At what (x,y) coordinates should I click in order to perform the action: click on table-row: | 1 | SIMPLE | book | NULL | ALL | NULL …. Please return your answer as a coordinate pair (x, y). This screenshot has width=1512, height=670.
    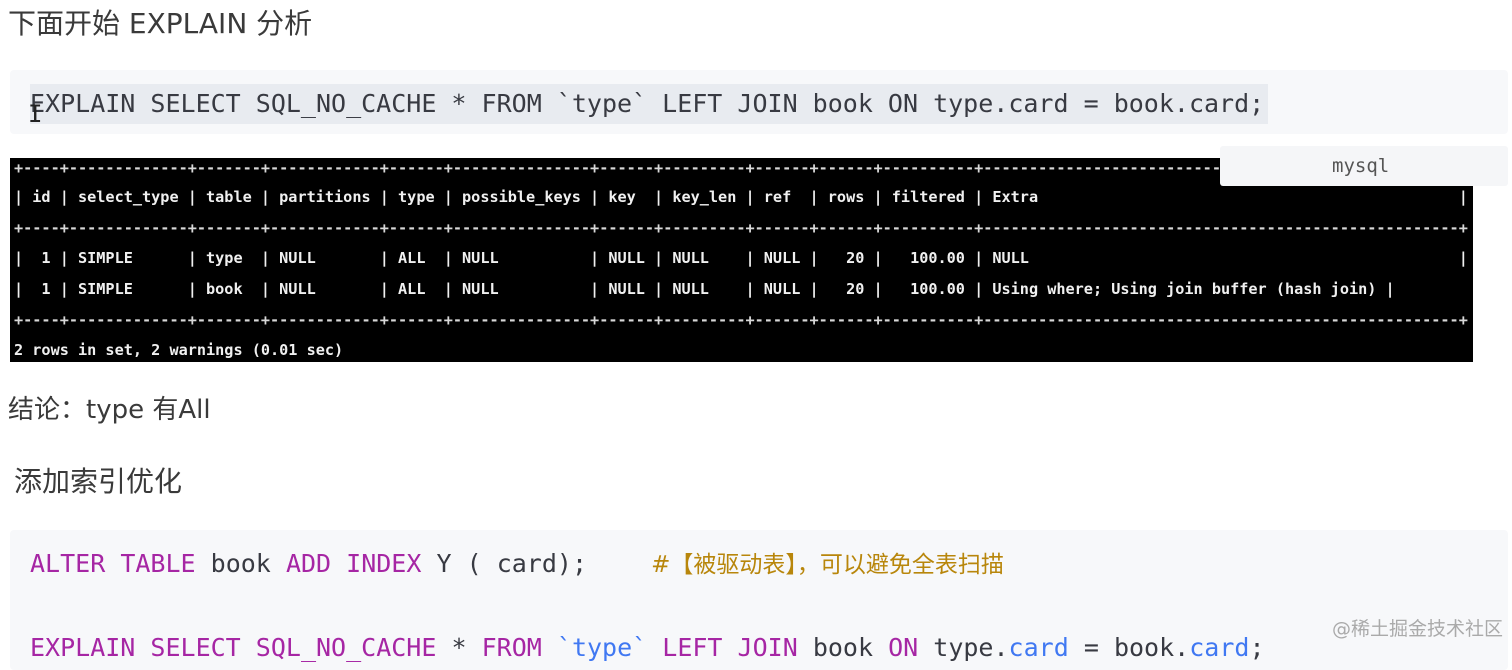
    Looking at the image, I should click on (704, 289).